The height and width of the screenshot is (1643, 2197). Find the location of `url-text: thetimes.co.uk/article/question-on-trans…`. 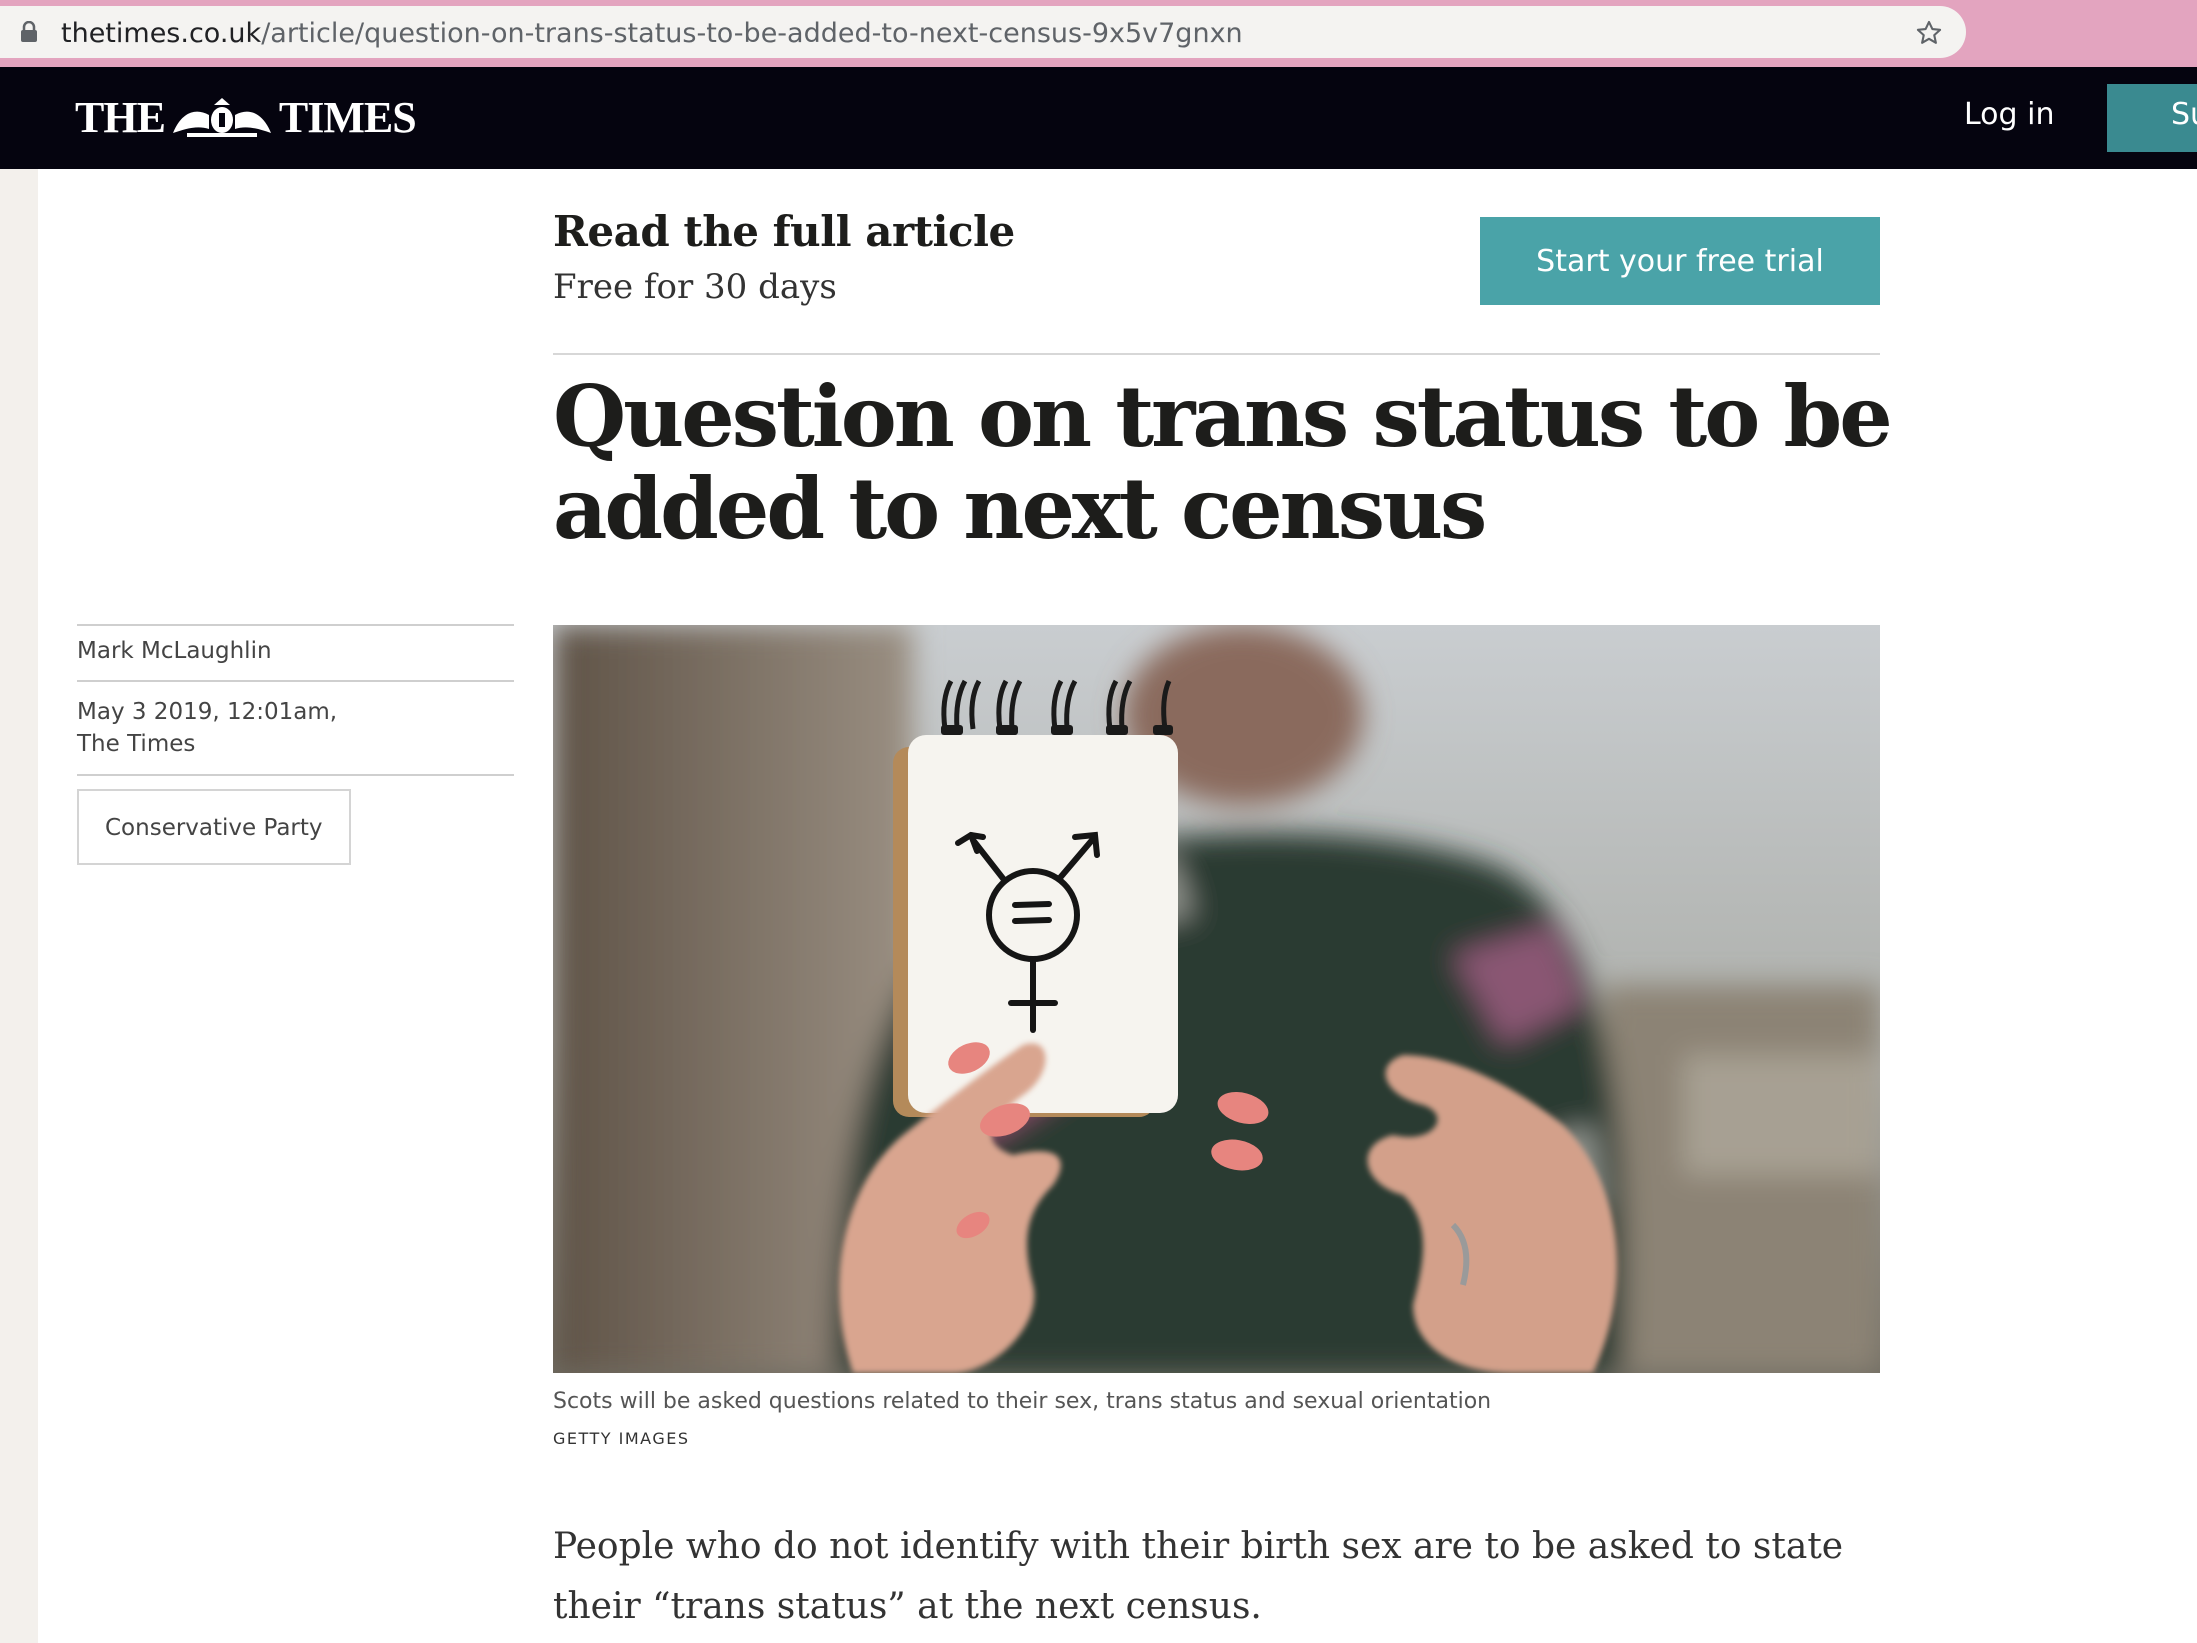

url-text: thetimes.co.uk/article/question-on-trans… is located at coordinates (652, 33).